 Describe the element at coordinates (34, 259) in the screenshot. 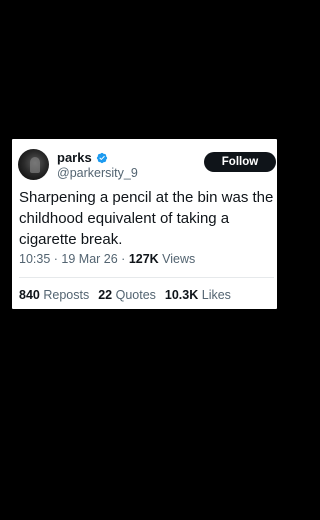

I see `tweet-time: 10:35` at that location.